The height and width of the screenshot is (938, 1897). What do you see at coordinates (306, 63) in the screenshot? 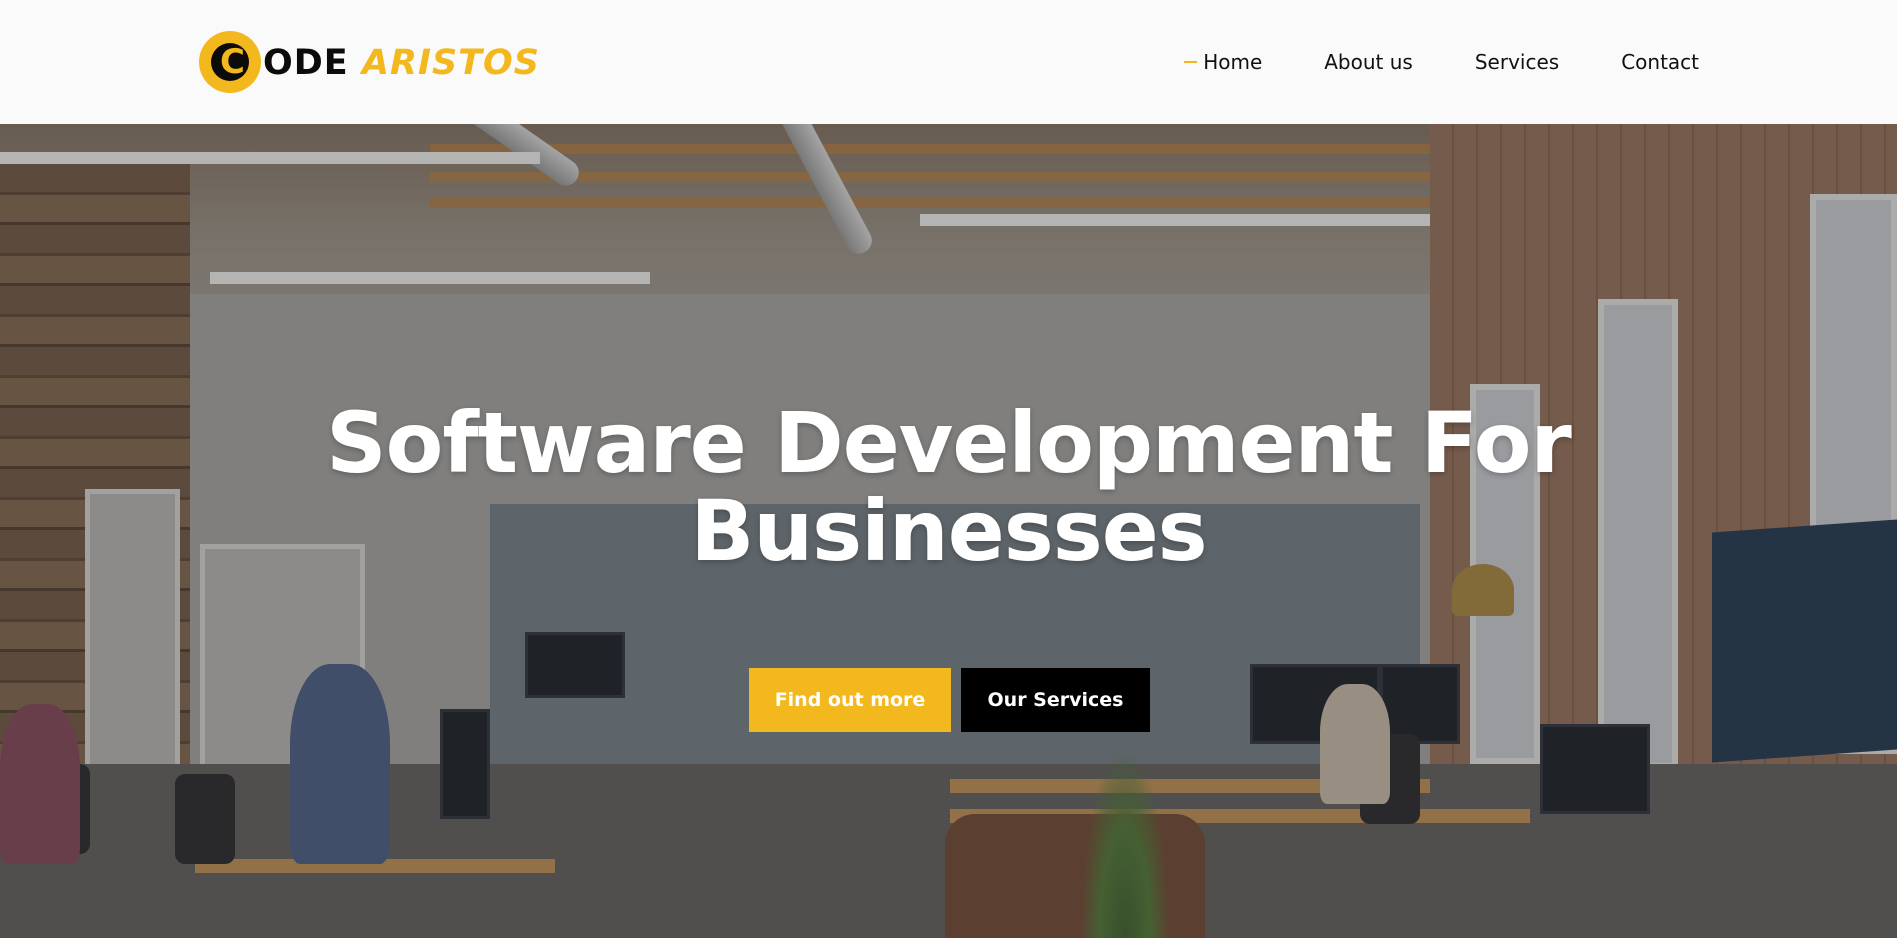
I see `logo-text-dark: ODE` at bounding box center [306, 63].